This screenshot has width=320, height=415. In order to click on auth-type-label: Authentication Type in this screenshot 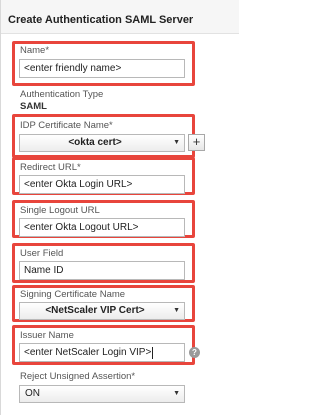, I will do `click(62, 94)`.